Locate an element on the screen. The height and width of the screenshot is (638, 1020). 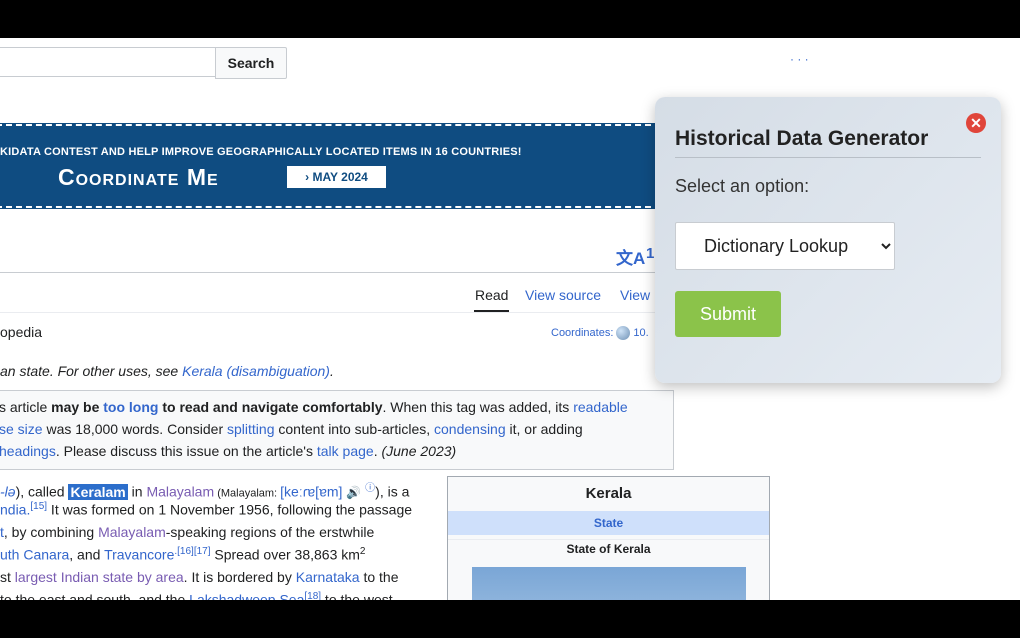
body-text: -speaking regions of the erstwhile is located at coordinates (270, 532).